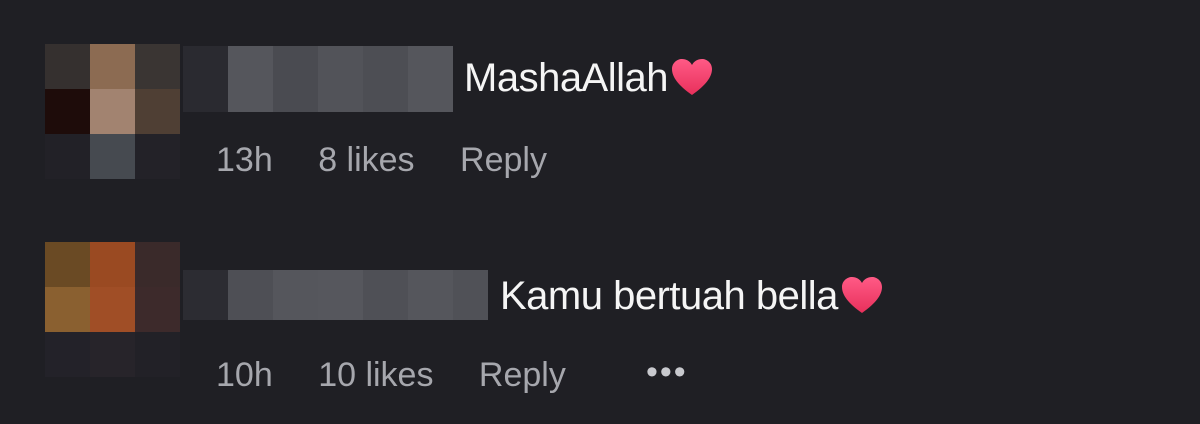  I want to click on comment-meta: 13h 8 likes Reply, so click(381, 160).